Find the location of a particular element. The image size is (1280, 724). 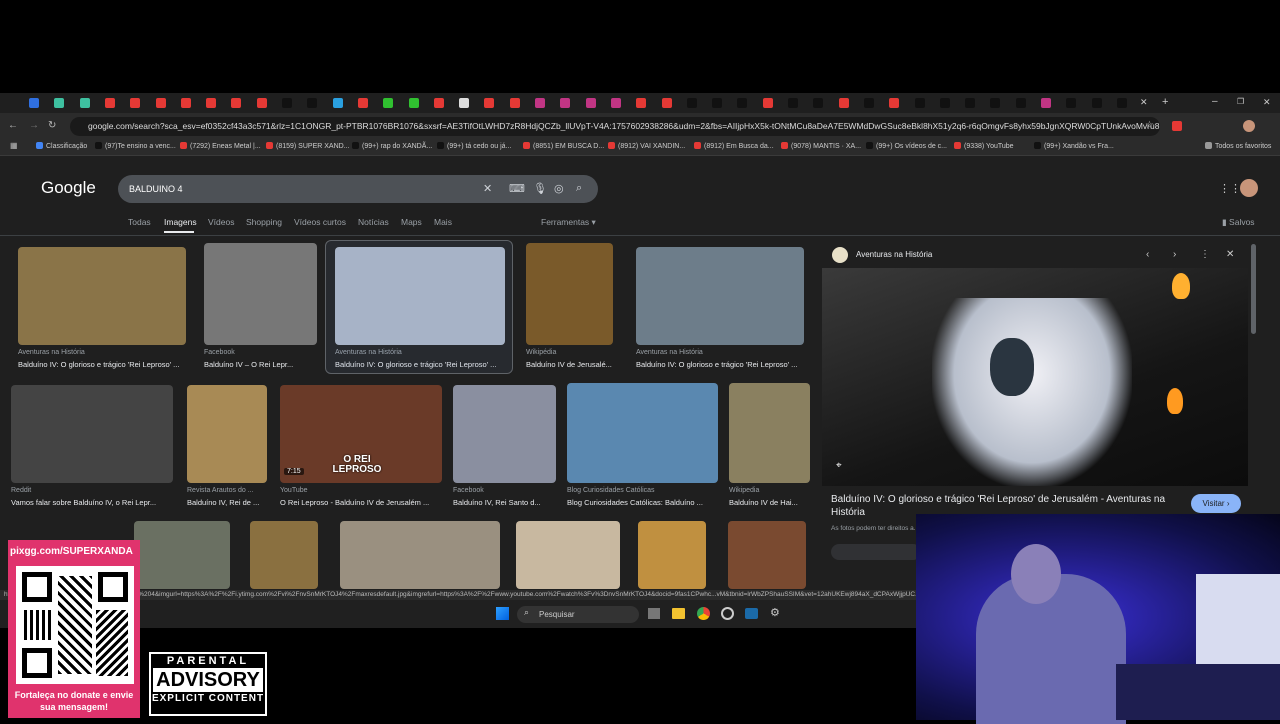

forward-icon: → is located at coordinates (34, 125).